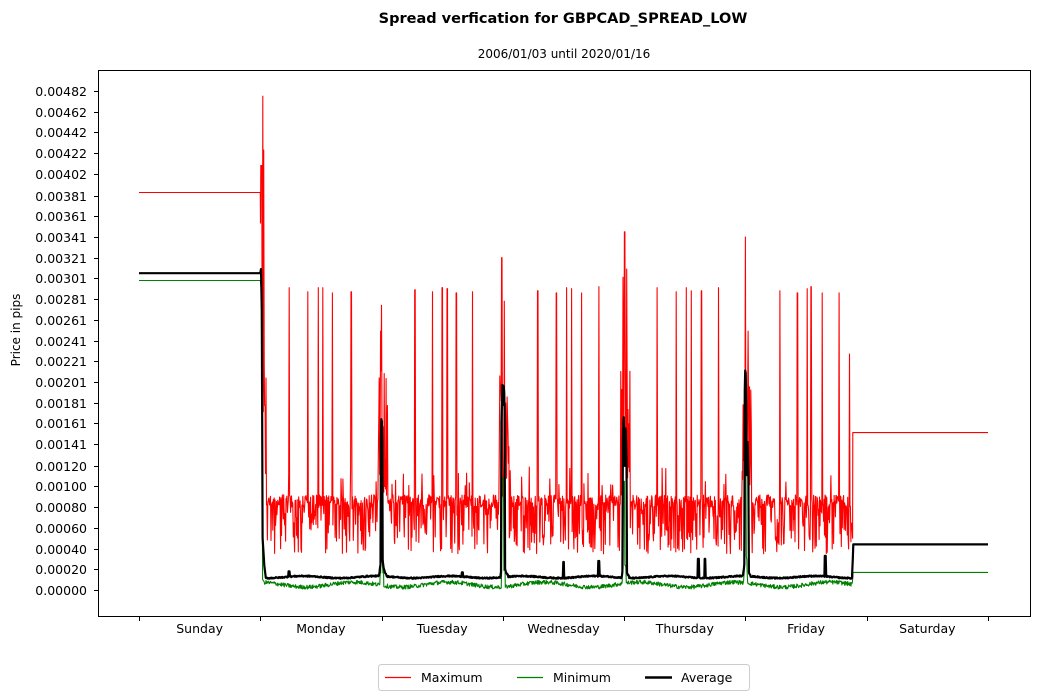  What do you see at coordinates (61, 112) in the screenshot?
I see `y-tick-label: 0.00462` at bounding box center [61, 112].